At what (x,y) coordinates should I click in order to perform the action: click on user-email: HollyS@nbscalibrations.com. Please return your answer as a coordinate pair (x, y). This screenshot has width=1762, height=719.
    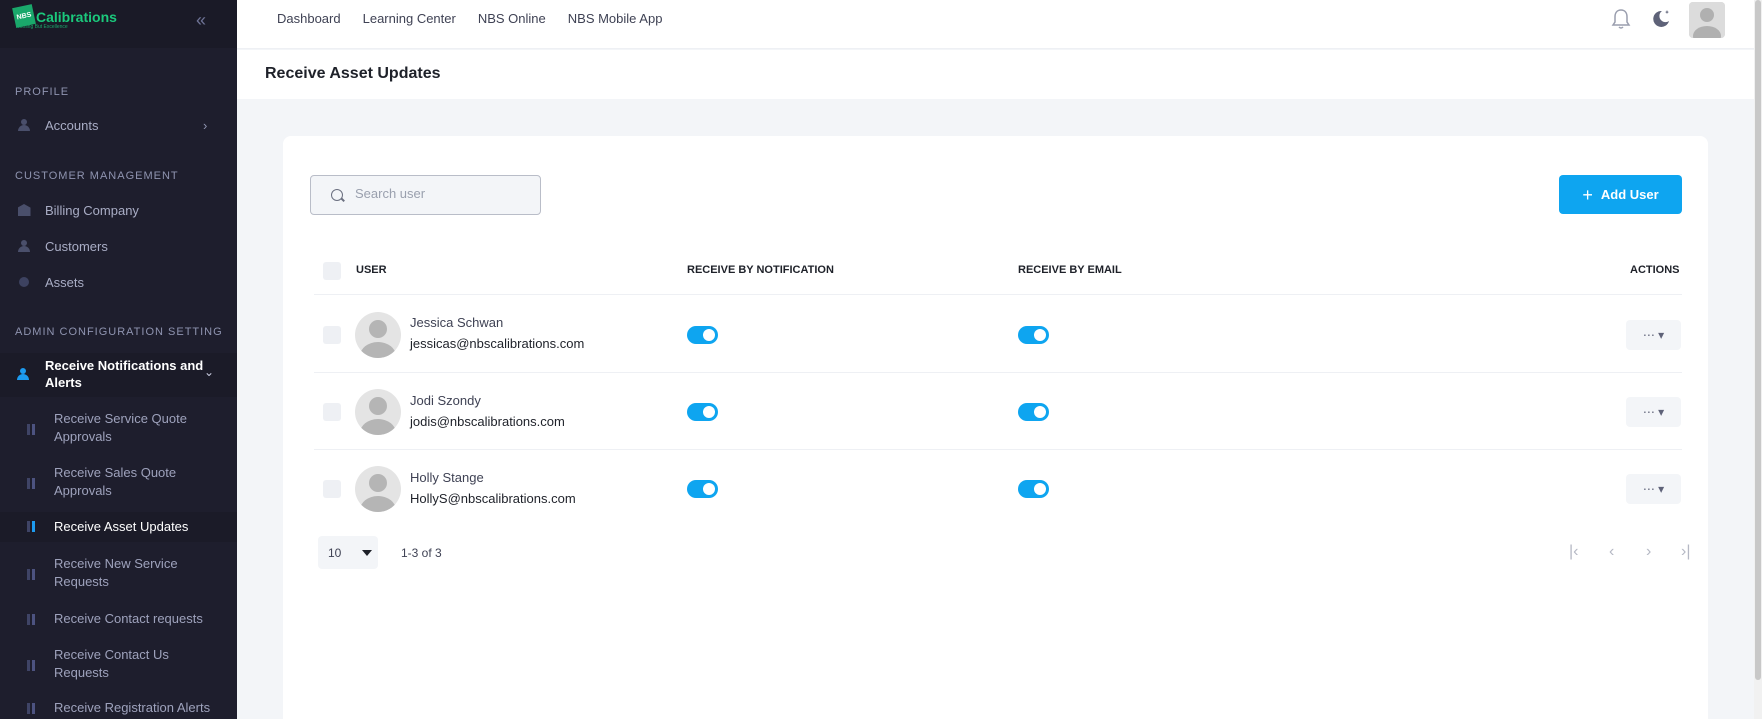
    Looking at the image, I should click on (493, 498).